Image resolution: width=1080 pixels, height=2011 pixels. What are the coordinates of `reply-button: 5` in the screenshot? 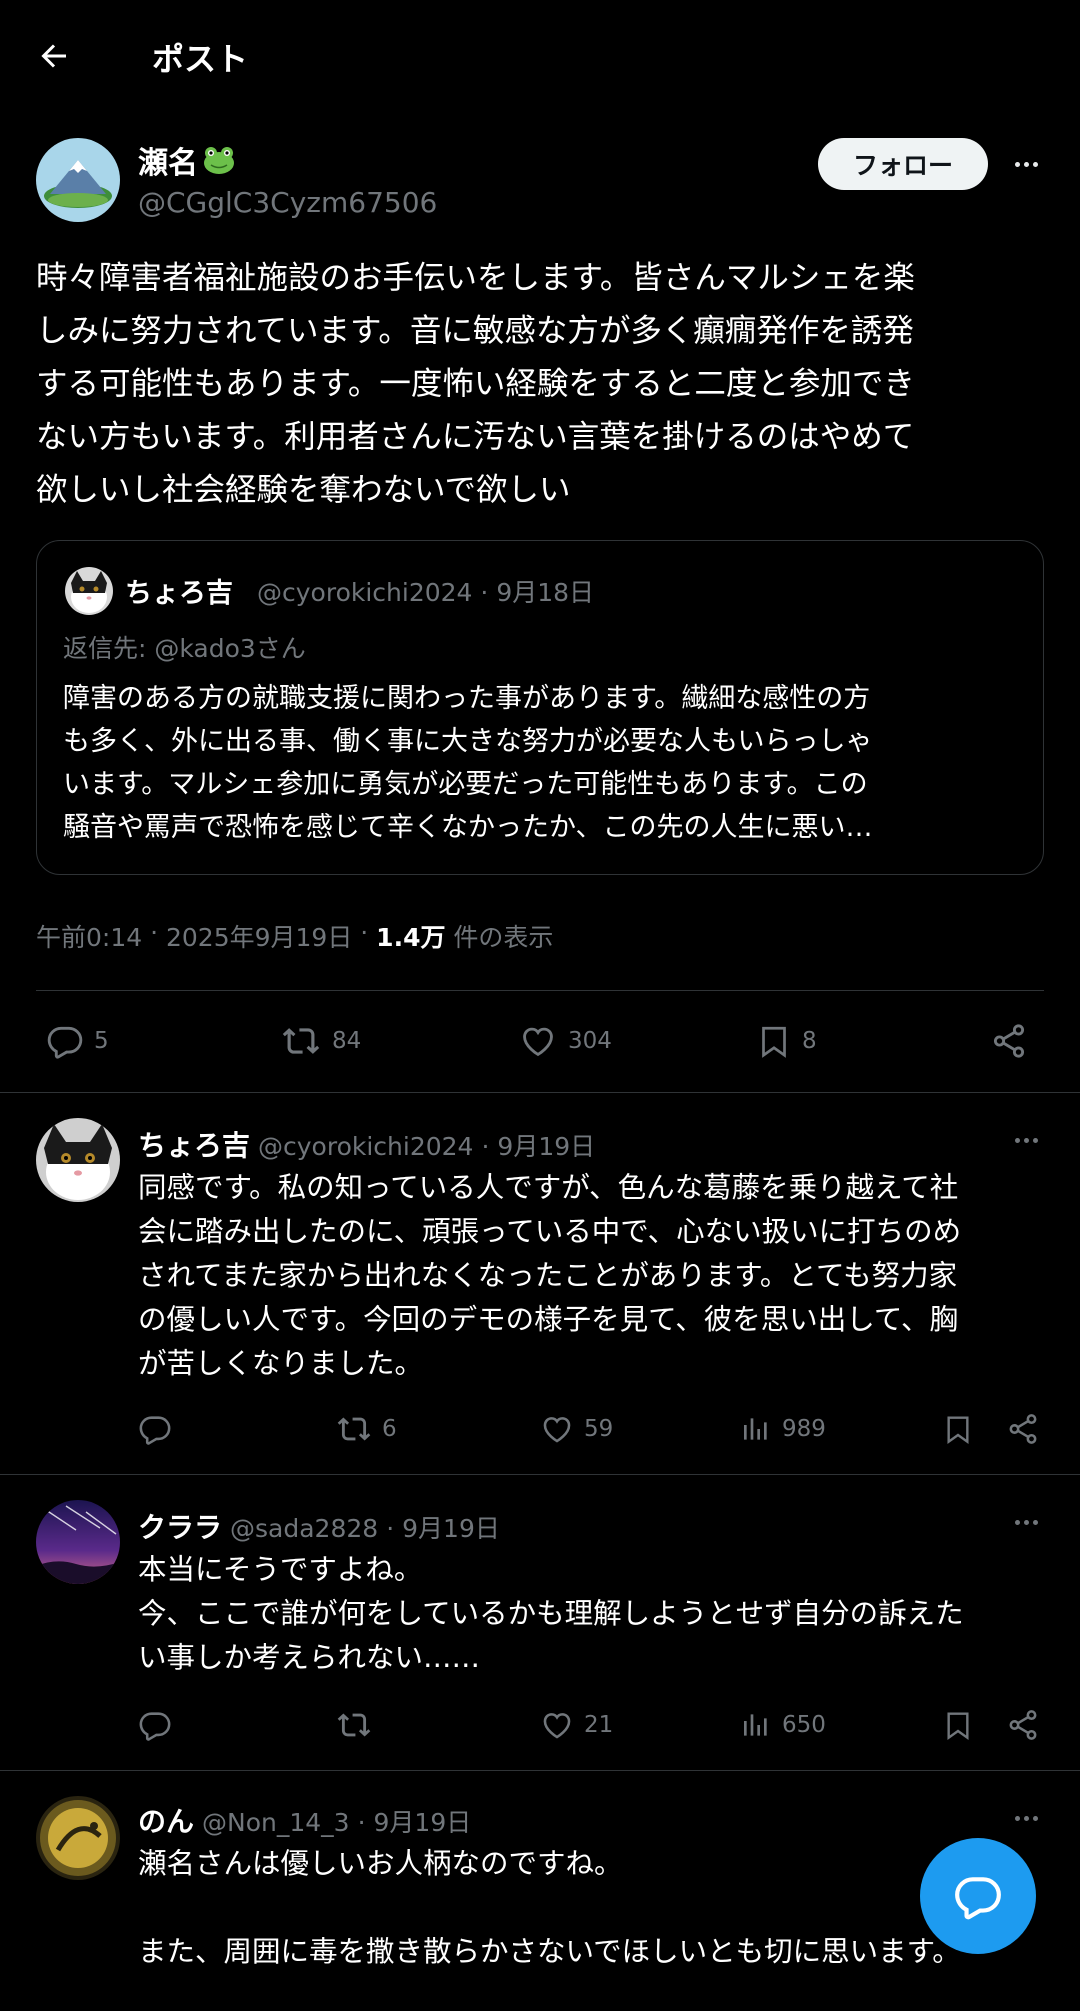 It's located at (77, 1041).